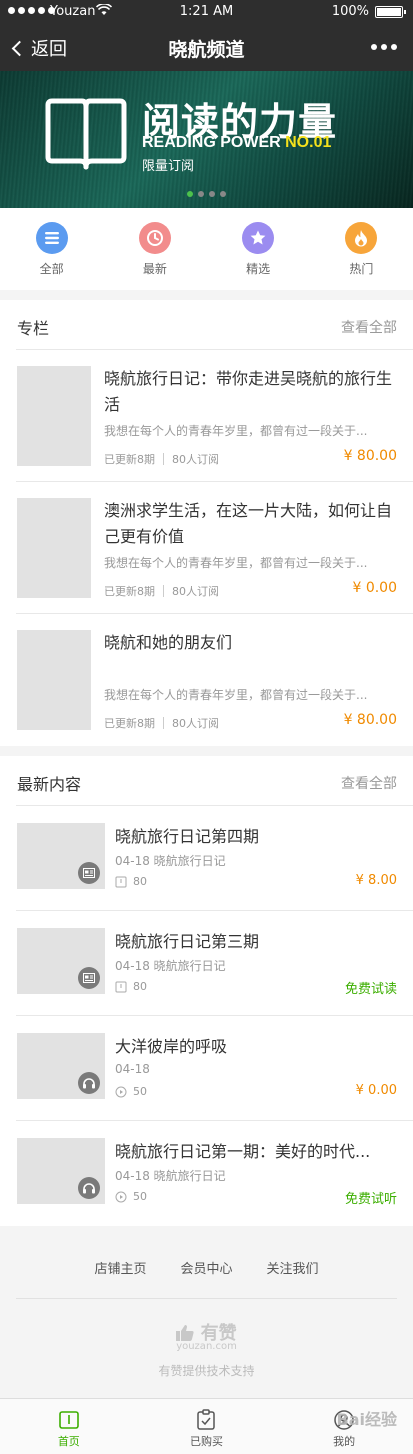 The image size is (413, 1454). I want to click on tab-label: 我的, so click(344, 1441).